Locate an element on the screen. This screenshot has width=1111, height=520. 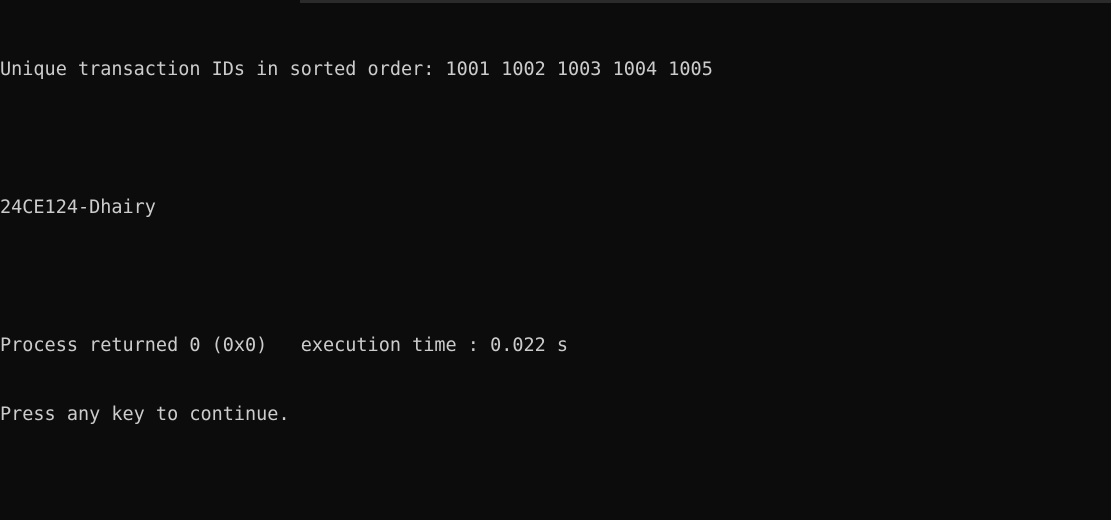
output-line-student-id: 24CE124-Dhairy is located at coordinates (78, 207).